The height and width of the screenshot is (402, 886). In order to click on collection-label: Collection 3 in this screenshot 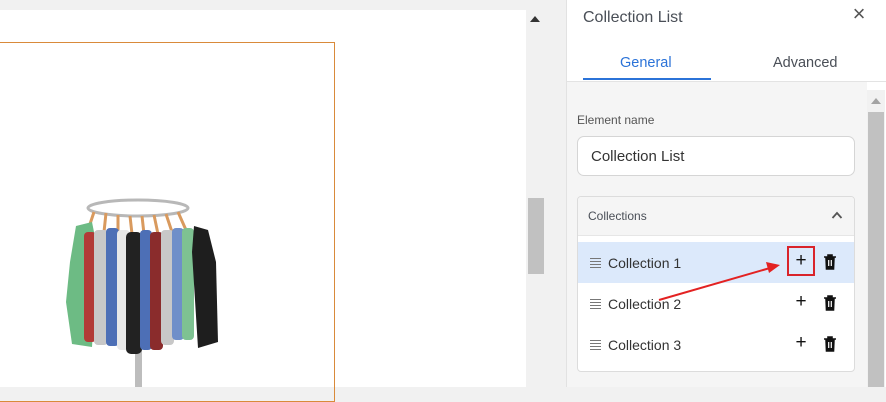, I will do `click(645, 345)`.